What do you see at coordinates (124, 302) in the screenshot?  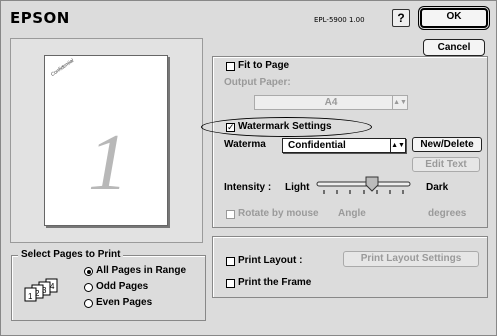 I see `radio-even-pages-label: Even Pages` at bounding box center [124, 302].